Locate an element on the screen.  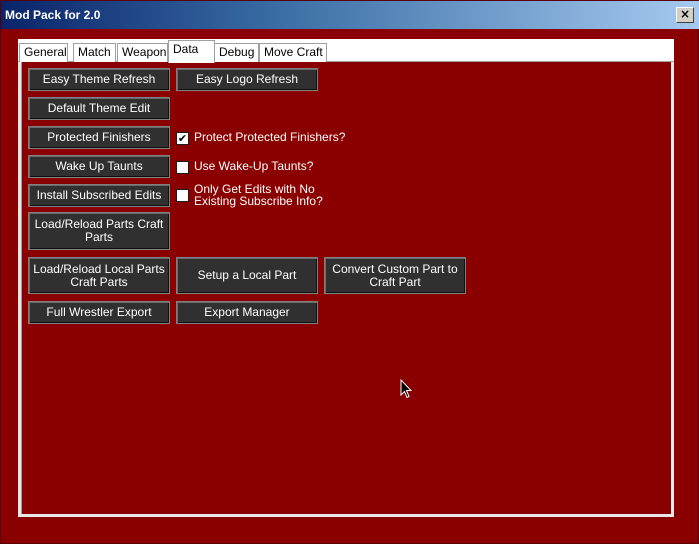
tab-data: Data is located at coordinates (191, 51).